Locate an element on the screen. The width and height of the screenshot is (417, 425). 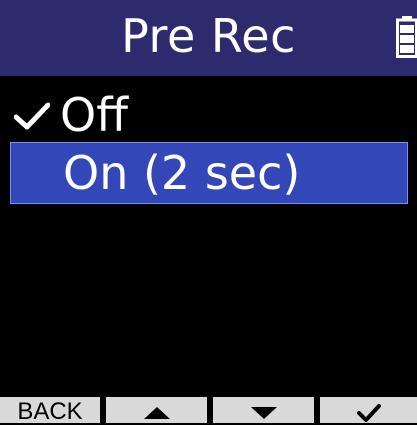
menu-item-on-2-sec: On (2 sec) is located at coordinates (209, 173).